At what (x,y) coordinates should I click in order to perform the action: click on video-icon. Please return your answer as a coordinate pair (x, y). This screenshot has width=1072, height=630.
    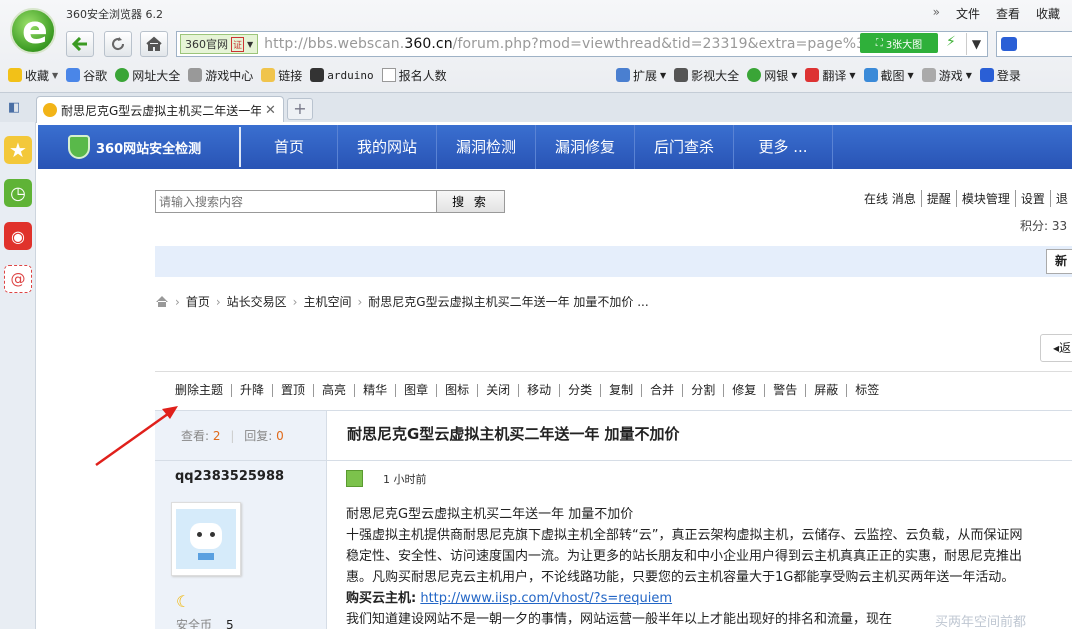
    Looking at the image, I should click on (681, 75).